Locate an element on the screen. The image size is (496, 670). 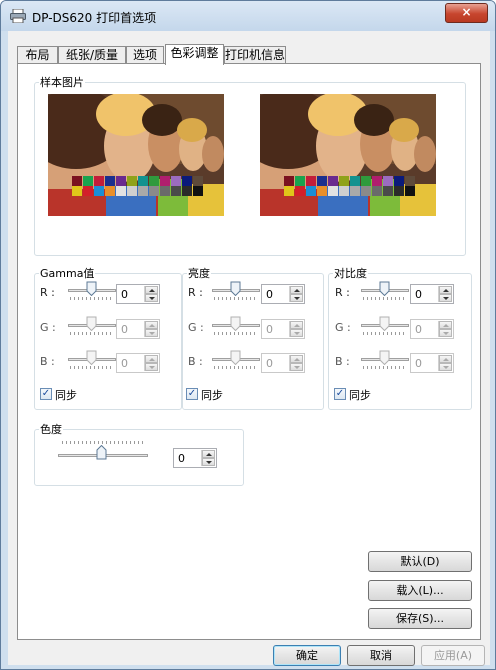
brightness-legend: 亮度 is located at coordinates (199, 273).